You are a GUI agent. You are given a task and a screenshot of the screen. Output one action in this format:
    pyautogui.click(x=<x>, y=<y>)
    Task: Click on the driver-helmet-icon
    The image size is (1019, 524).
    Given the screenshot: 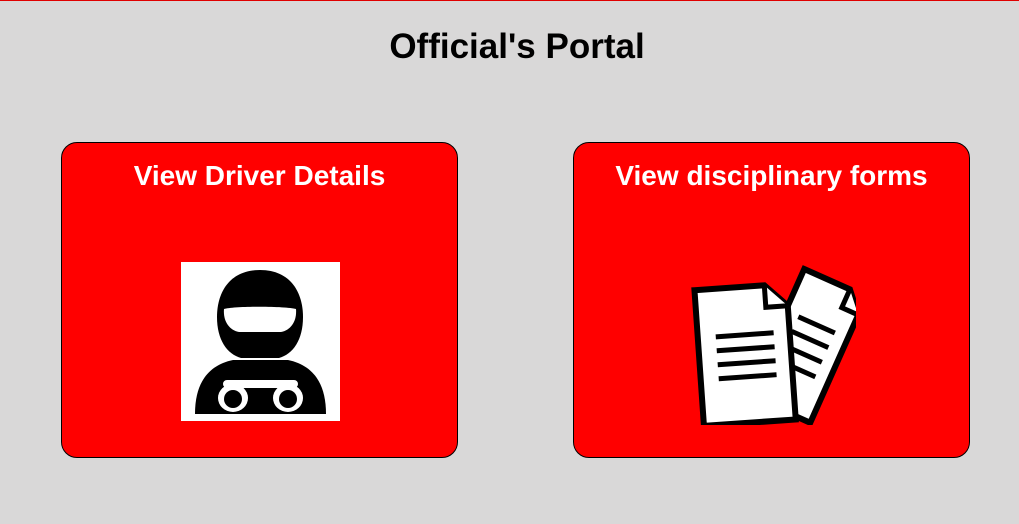 What is the action you would take?
    pyautogui.click(x=260, y=341)
    